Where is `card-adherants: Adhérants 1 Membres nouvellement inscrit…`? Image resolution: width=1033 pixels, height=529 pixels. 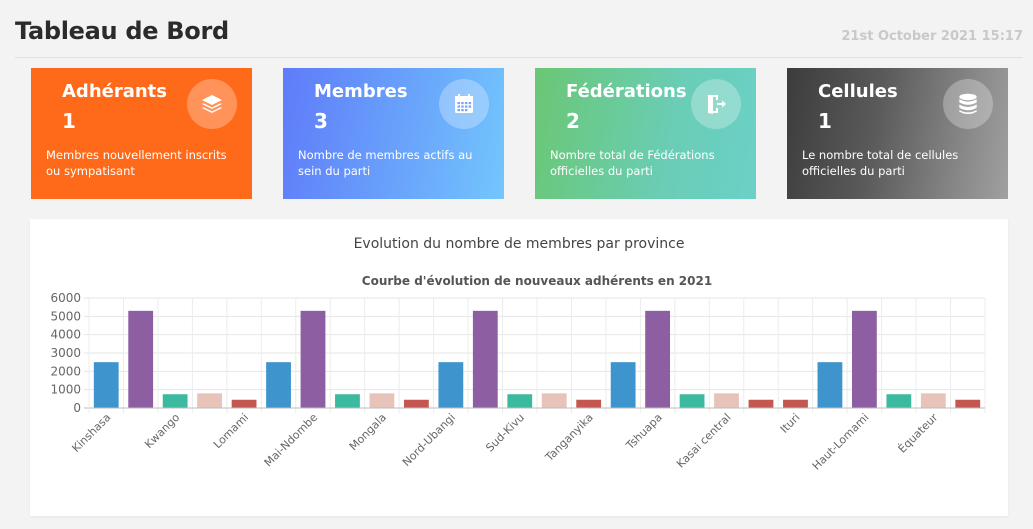
card-adherants: Adhérants 1 Membres nouvellement inscrit… is located at coordinates (141, 133).